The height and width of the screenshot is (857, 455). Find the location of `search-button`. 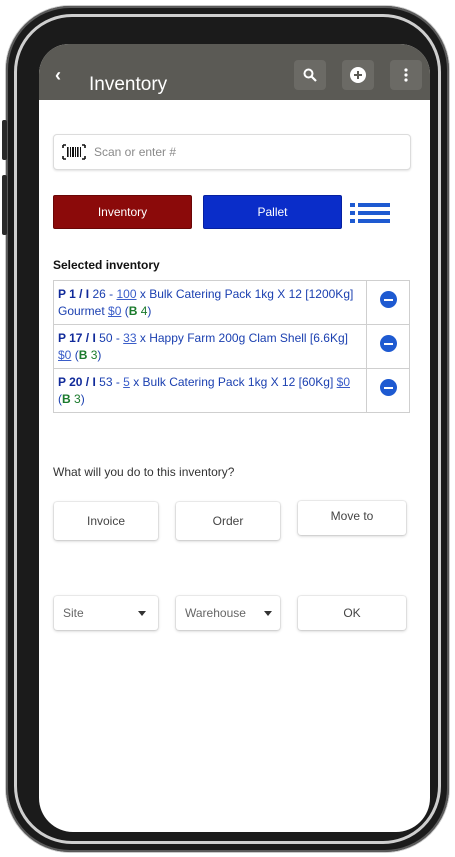

search-button is located at coordinates (310, 75).